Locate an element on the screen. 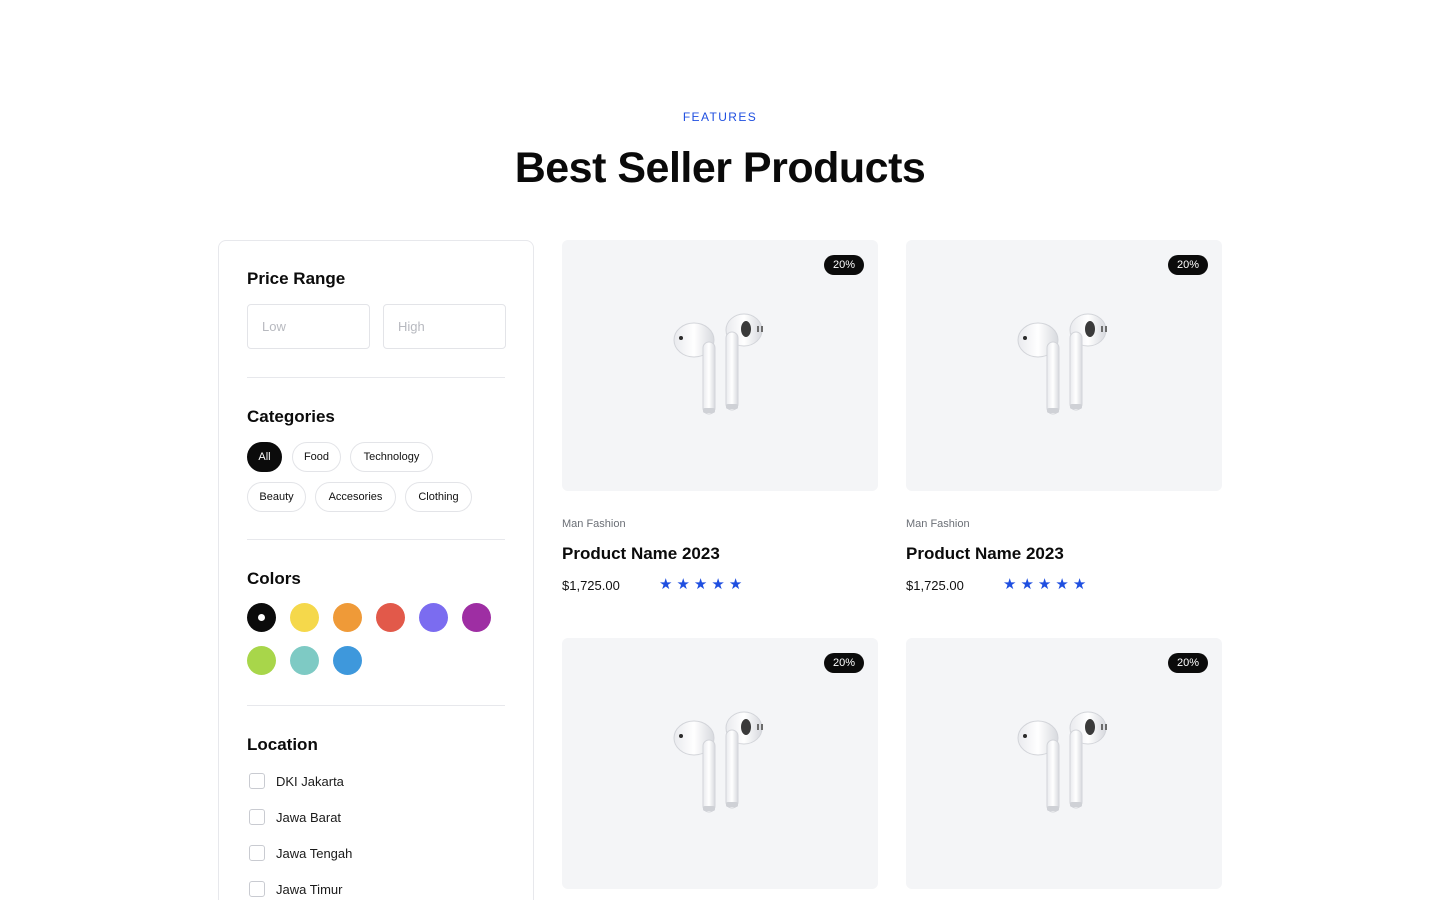 The height and width of the screenshot is (900, 1440). colors-title: Colors is located at coordinates (274, 578).